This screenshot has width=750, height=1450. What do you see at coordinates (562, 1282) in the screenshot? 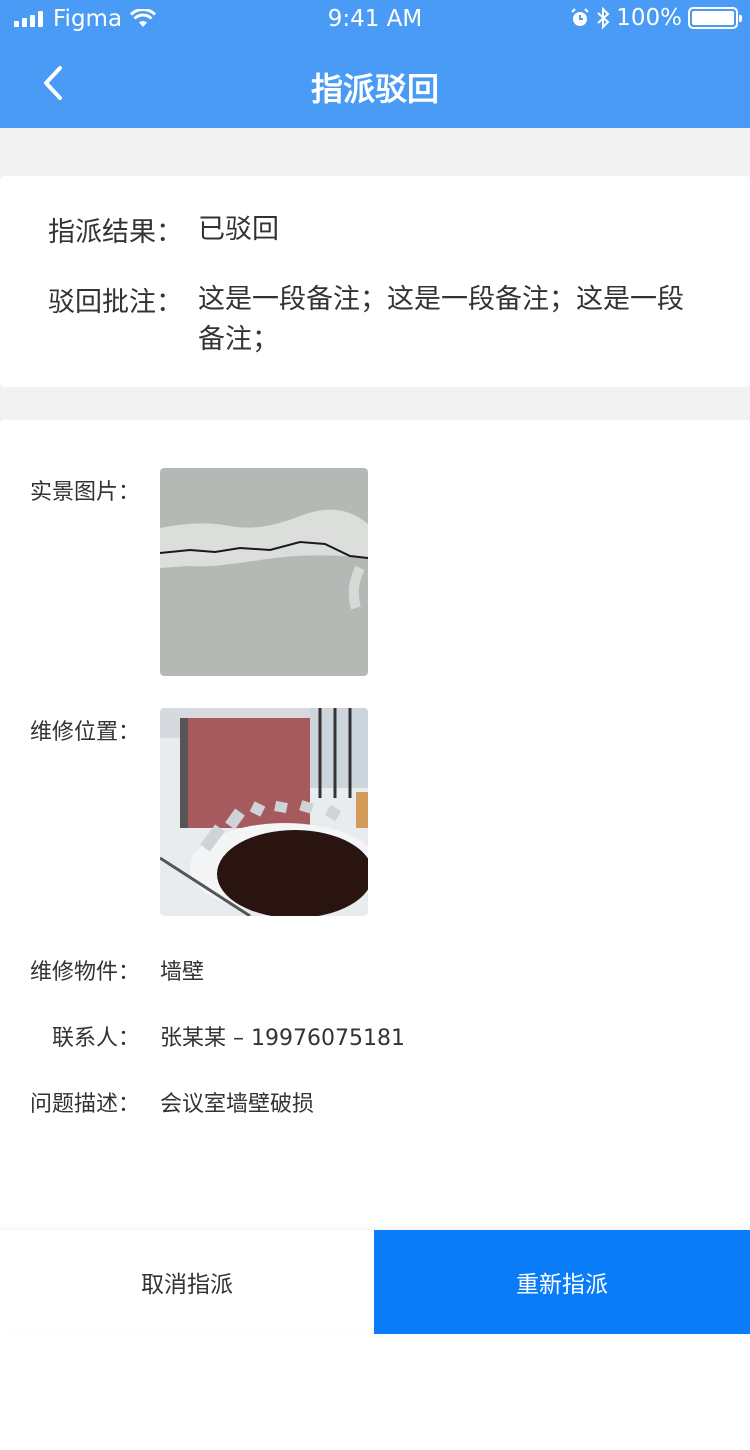
I see `reassign-button: 重新指派` at bounding box center [562, 1282].